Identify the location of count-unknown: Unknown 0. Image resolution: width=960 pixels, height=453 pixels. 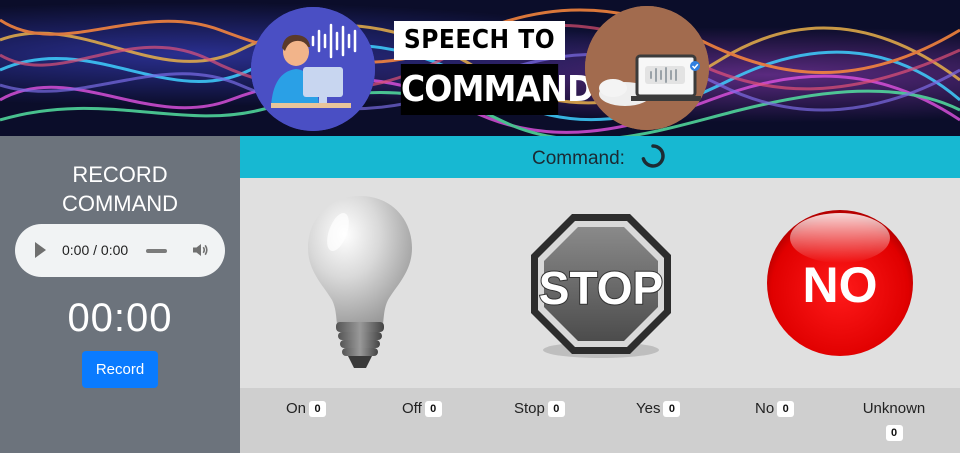
(894, 421).